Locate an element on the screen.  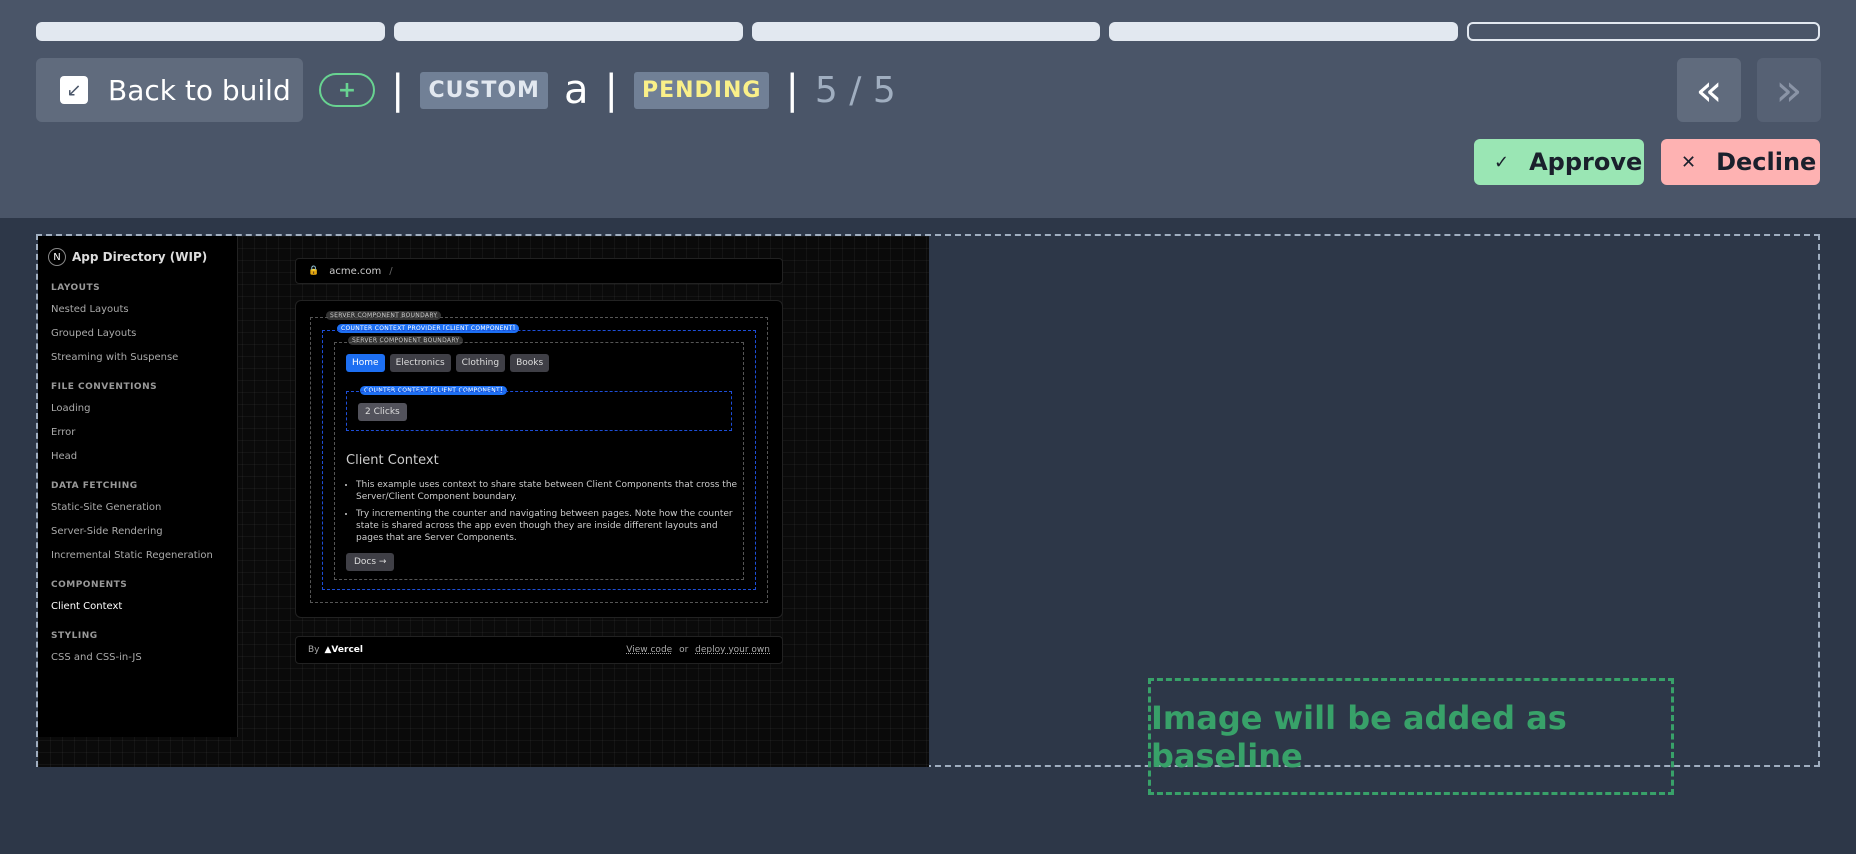
deploy-link: deploy your own is located at coordinates (732, 650).